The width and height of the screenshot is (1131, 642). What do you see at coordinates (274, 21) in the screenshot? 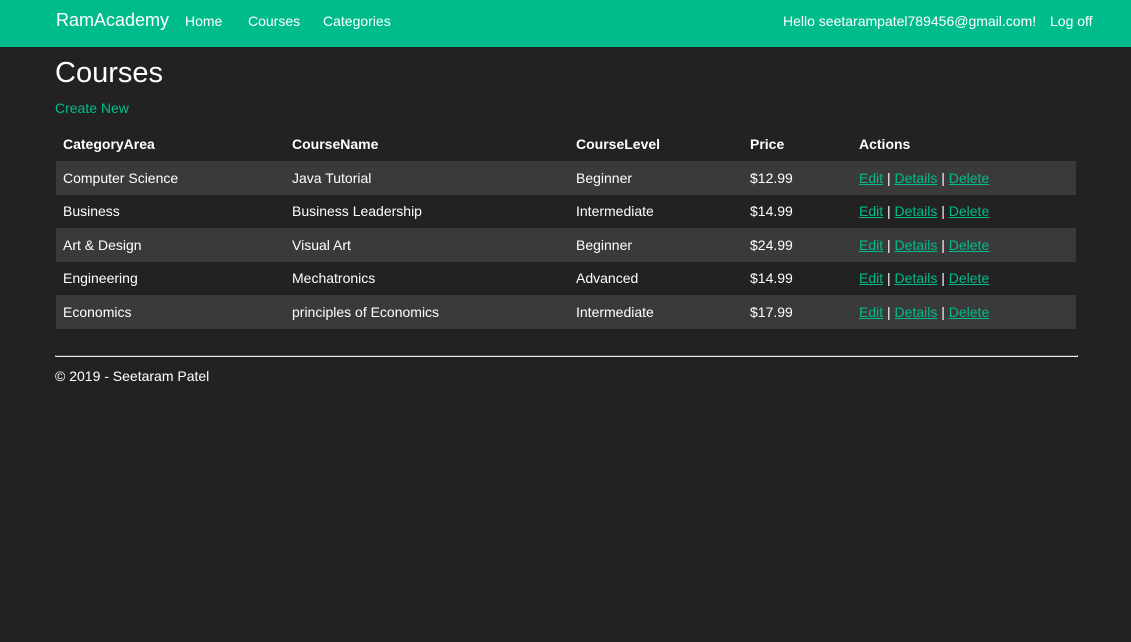
I see `nav-courses-link: Courses` at bounding box center [274, 21].